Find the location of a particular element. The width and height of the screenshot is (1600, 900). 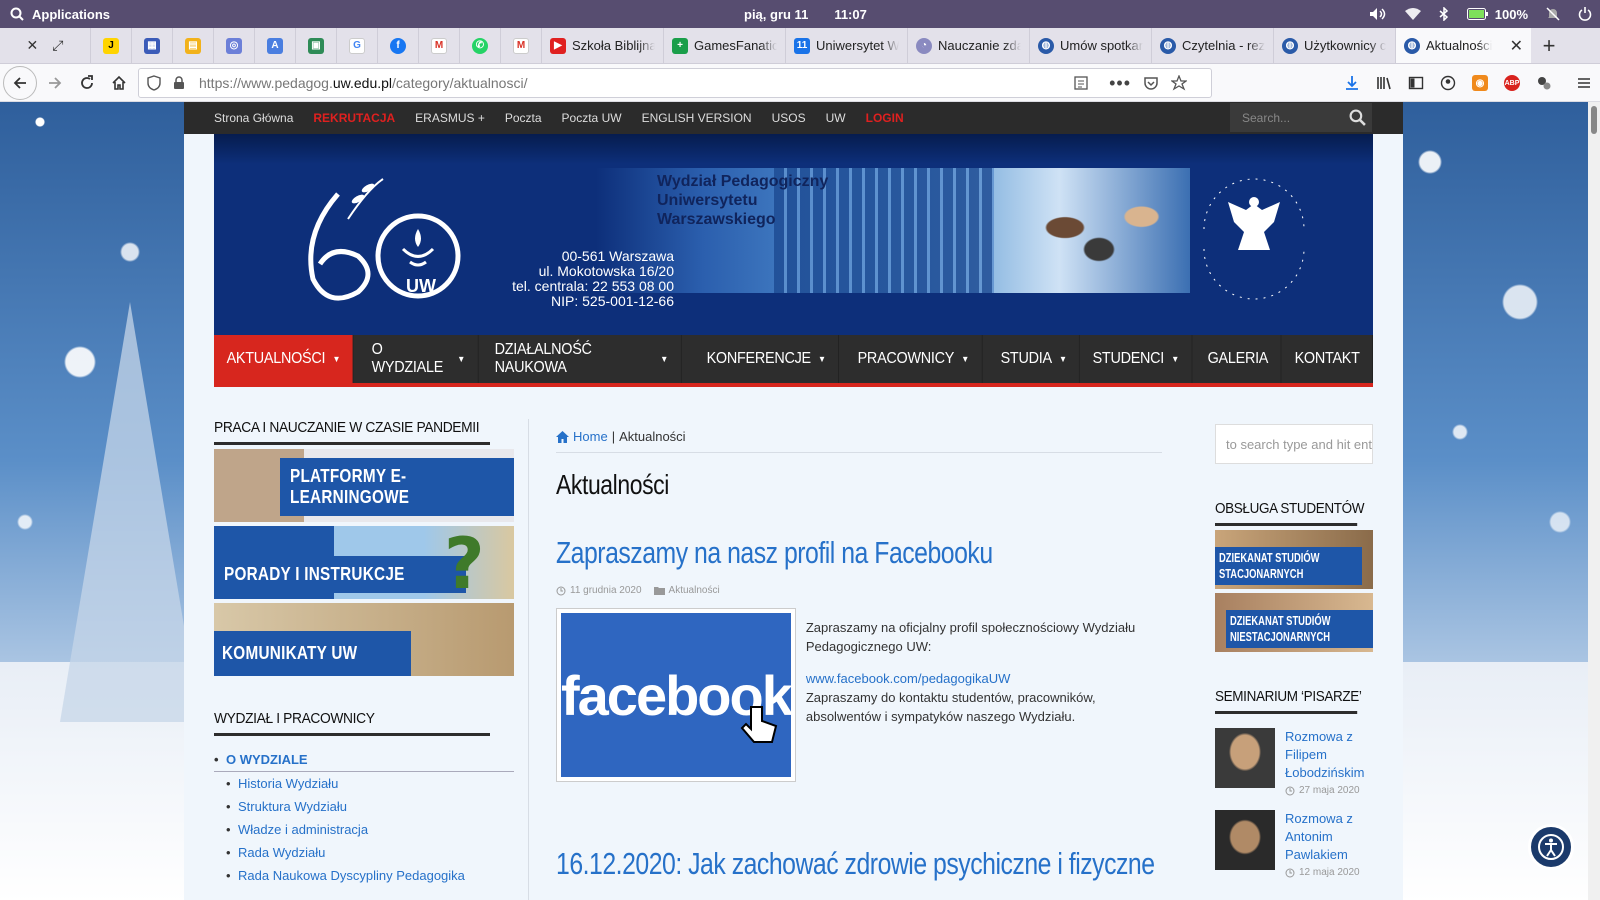

pinned-tab: J is located at coordinates (110, 45).